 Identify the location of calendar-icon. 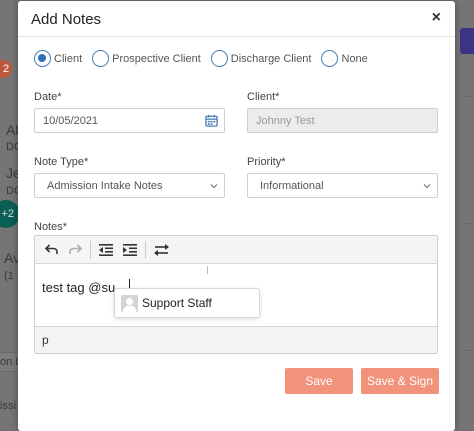
(211, 120).